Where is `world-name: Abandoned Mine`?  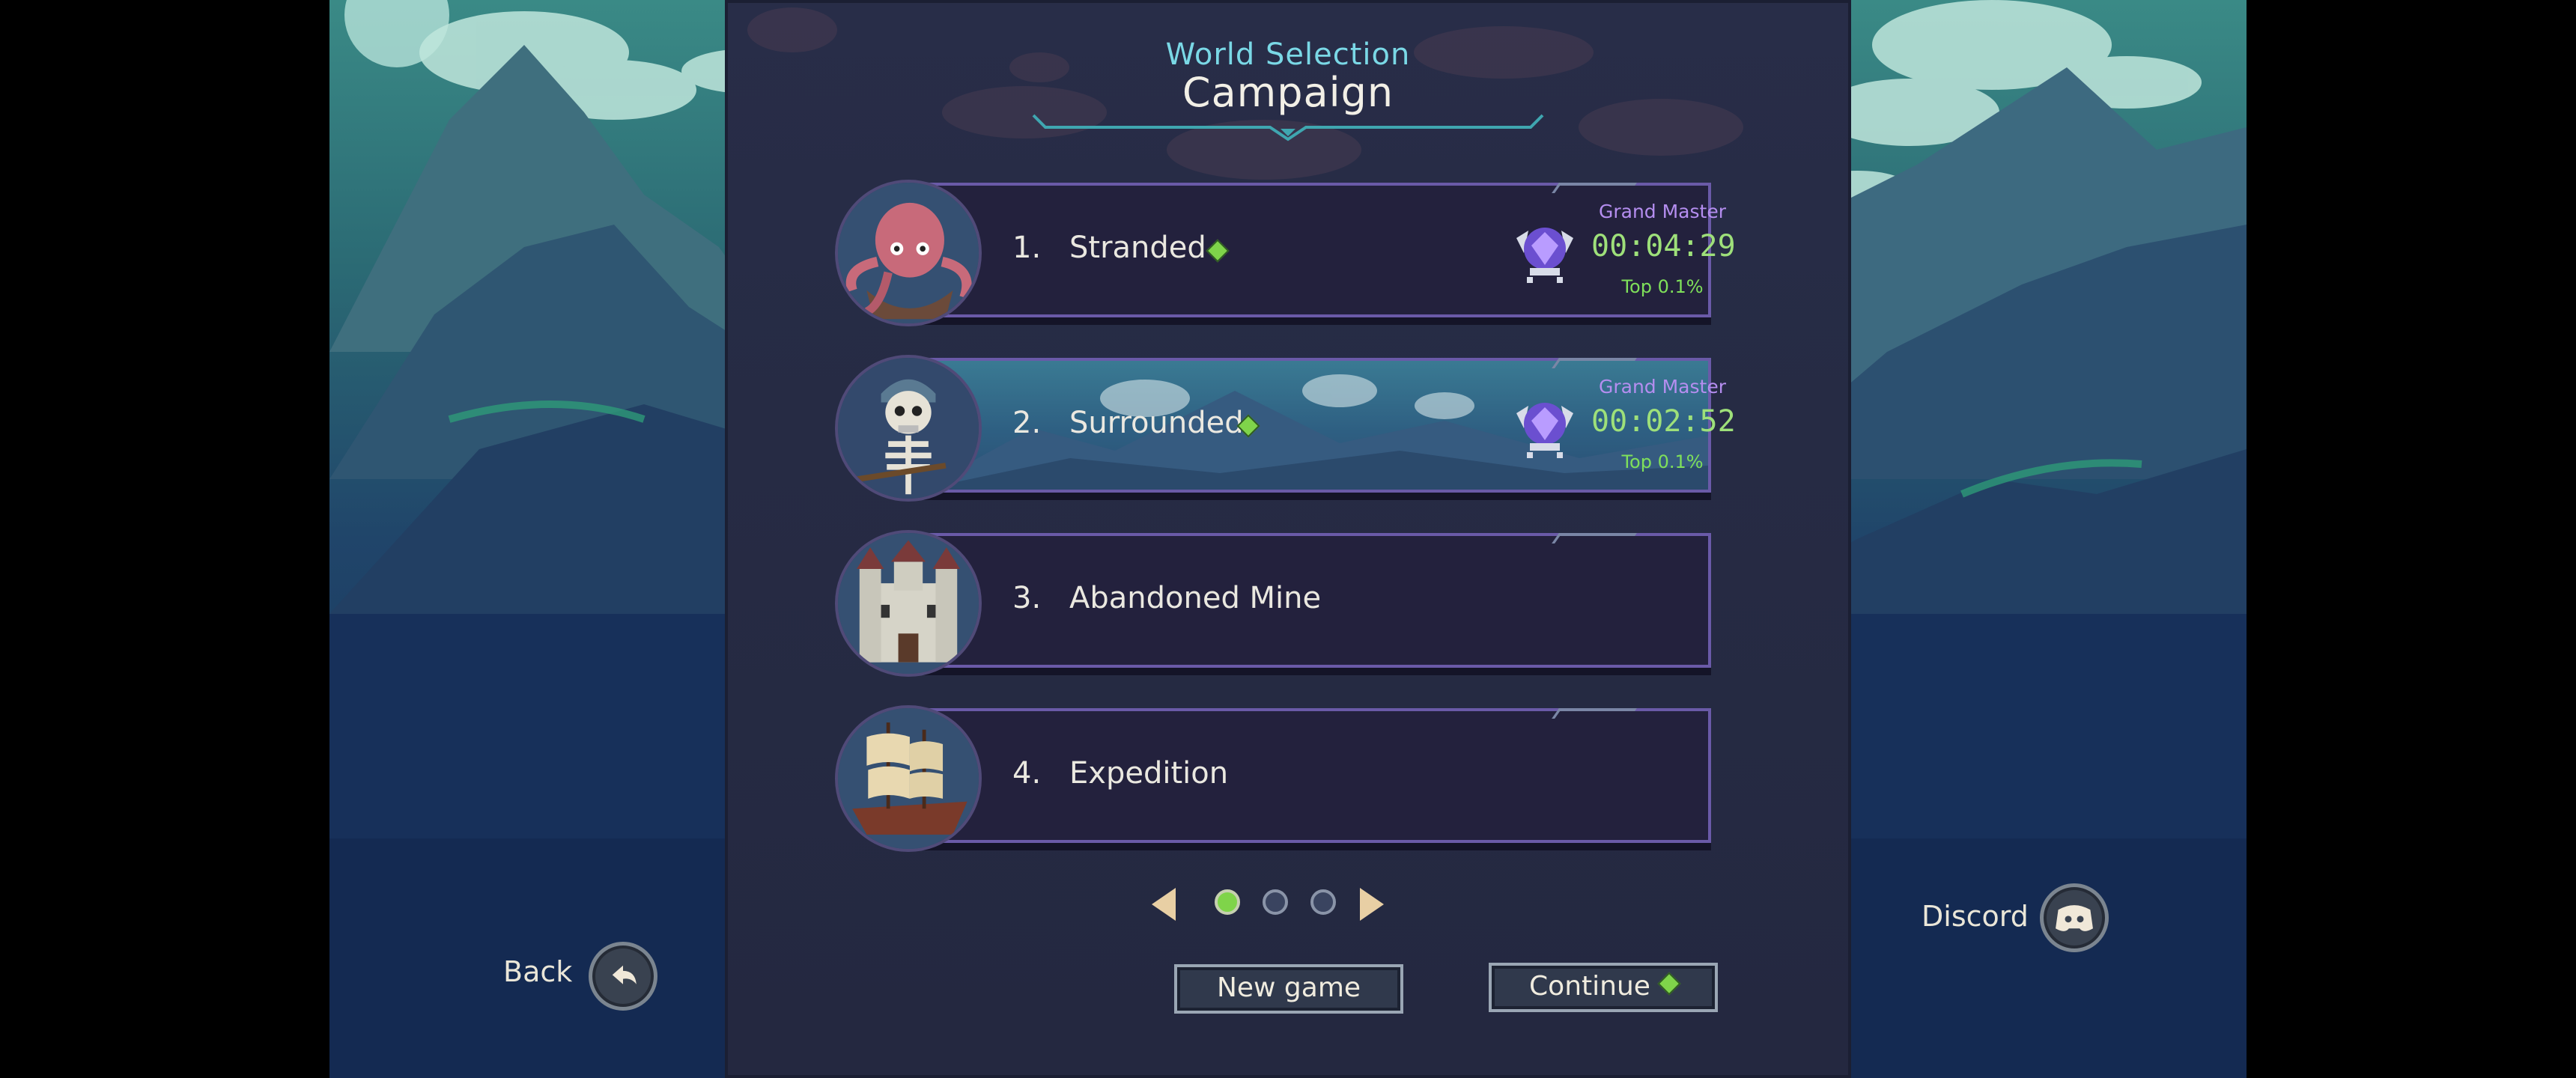 world-name: Abandoned Mine is located at coordinates (1195, 598).